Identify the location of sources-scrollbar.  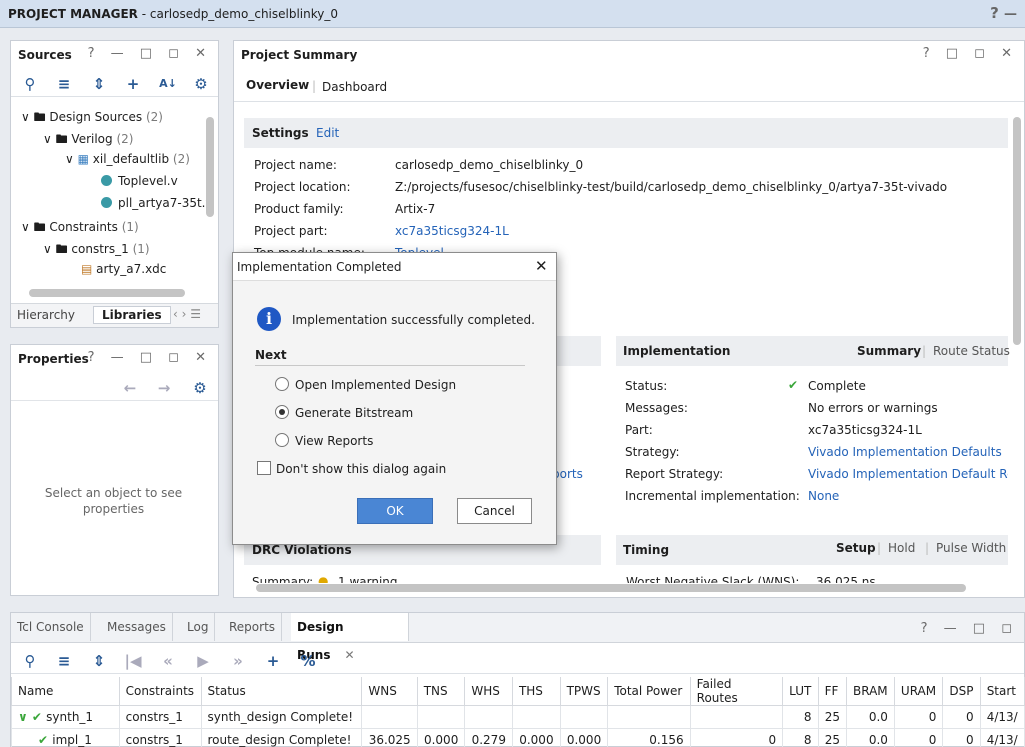
(210, 167).